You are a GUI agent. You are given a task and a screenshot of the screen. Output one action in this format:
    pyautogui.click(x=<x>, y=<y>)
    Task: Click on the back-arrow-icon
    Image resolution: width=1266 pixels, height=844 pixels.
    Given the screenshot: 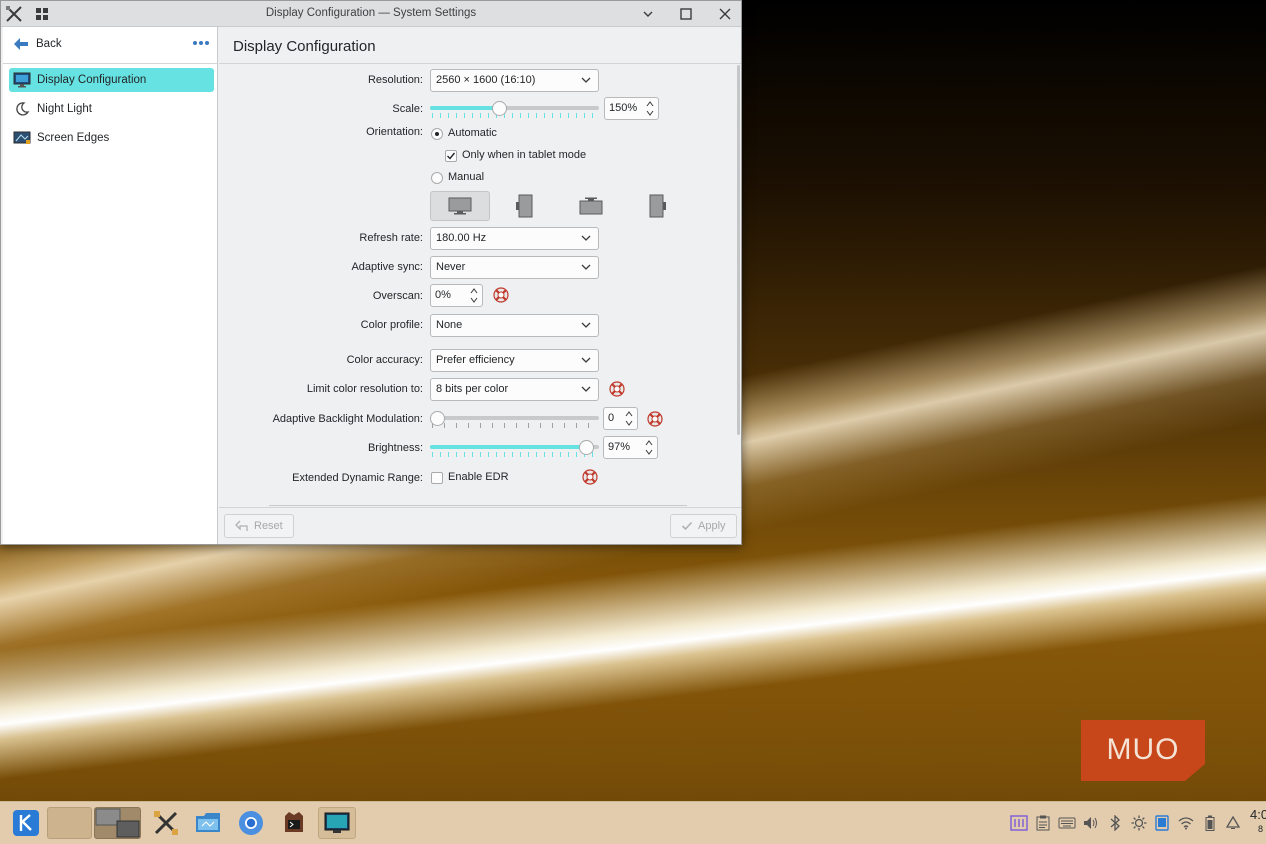 What is the action you would take?
    pyautogui.click(x=21, y=44)
    